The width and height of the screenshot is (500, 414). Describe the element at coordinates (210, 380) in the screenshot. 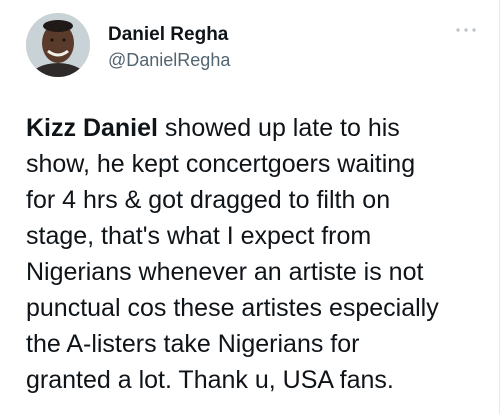

I see `tweet-text-line: granted a lot. Thank u, USA fans.` at that location.